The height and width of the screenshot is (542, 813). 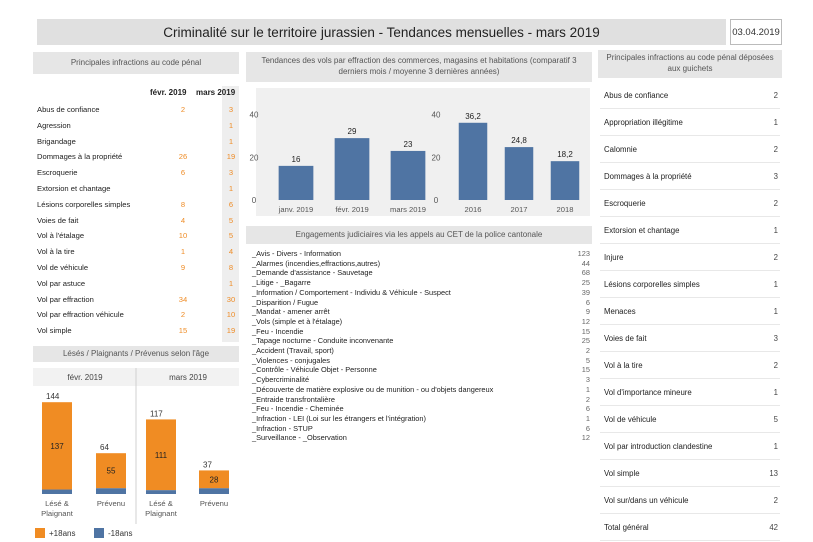 What do you see at coordinates (183, 331) in the screenshot?
I see `penal-row-feb: 15` at bounding box center [183, 331].